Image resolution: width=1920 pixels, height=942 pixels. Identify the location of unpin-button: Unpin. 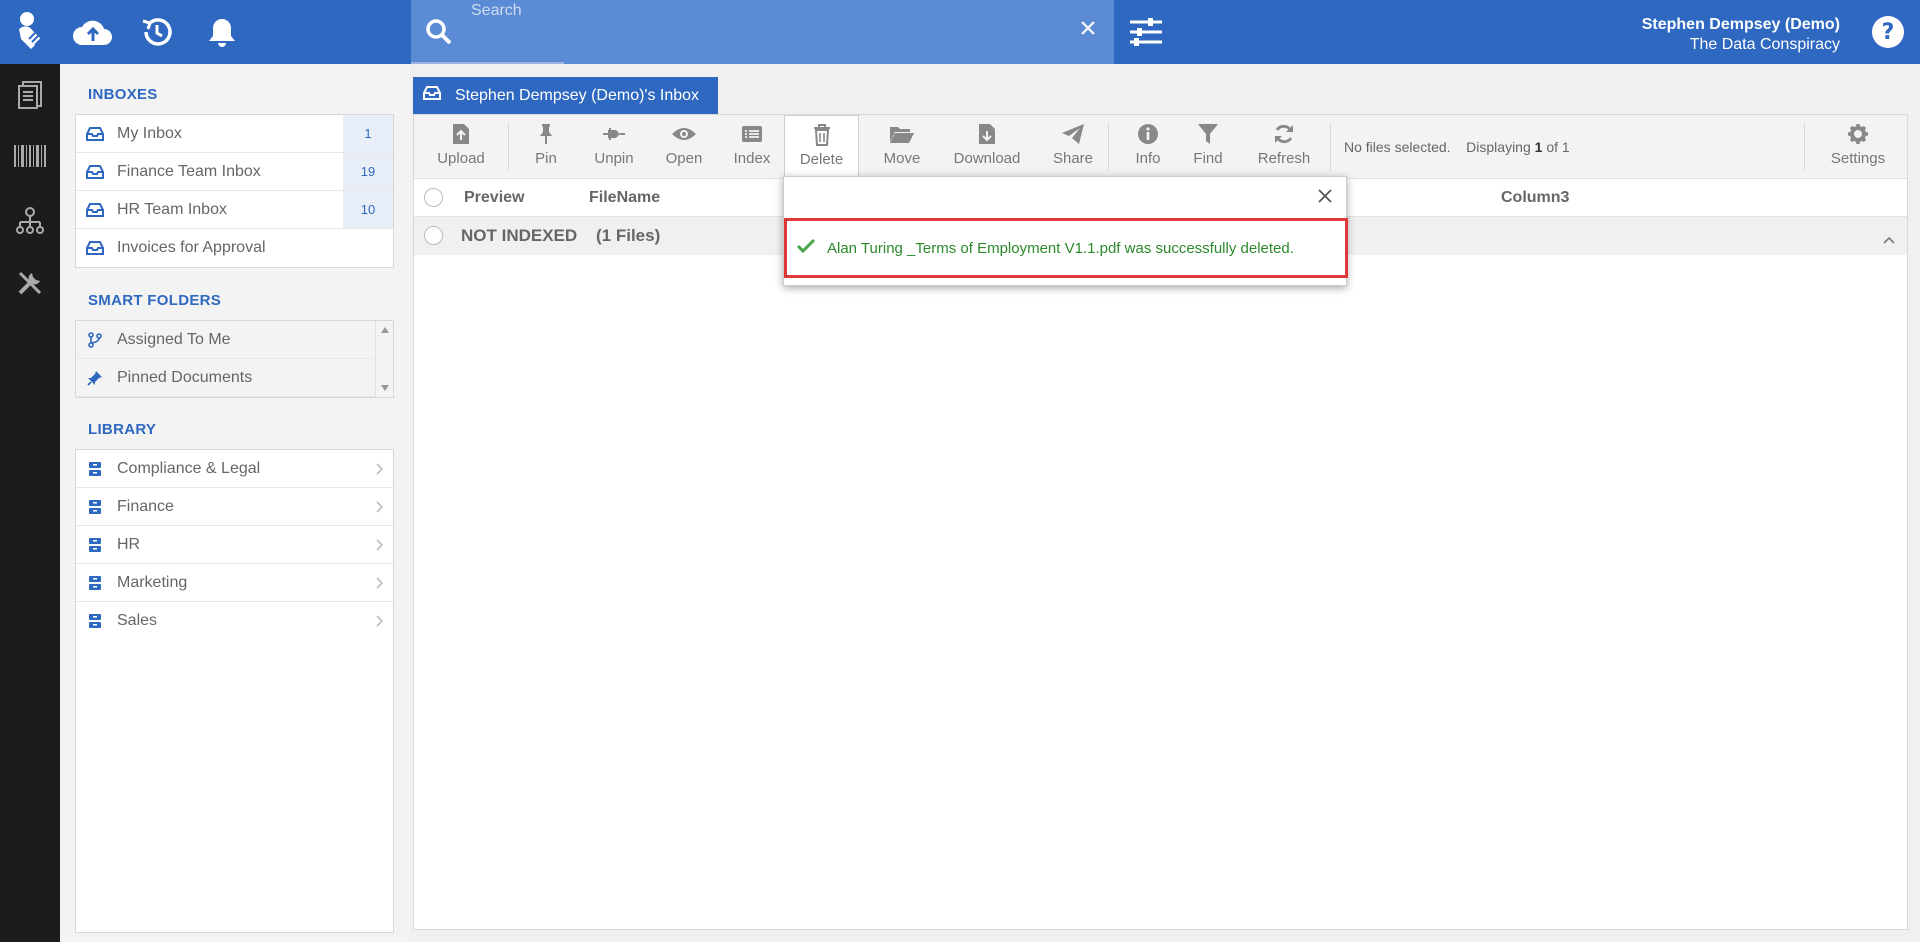
(614, 146).